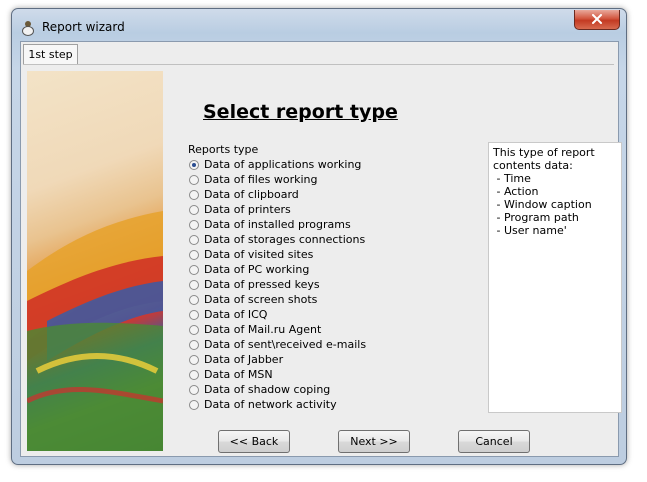 This screenshot has width=647, height=482. What do you see at coordinates (542, 204) in the screenshot?
I see `description-line: - Window caption` at bounding box center [542, 204].